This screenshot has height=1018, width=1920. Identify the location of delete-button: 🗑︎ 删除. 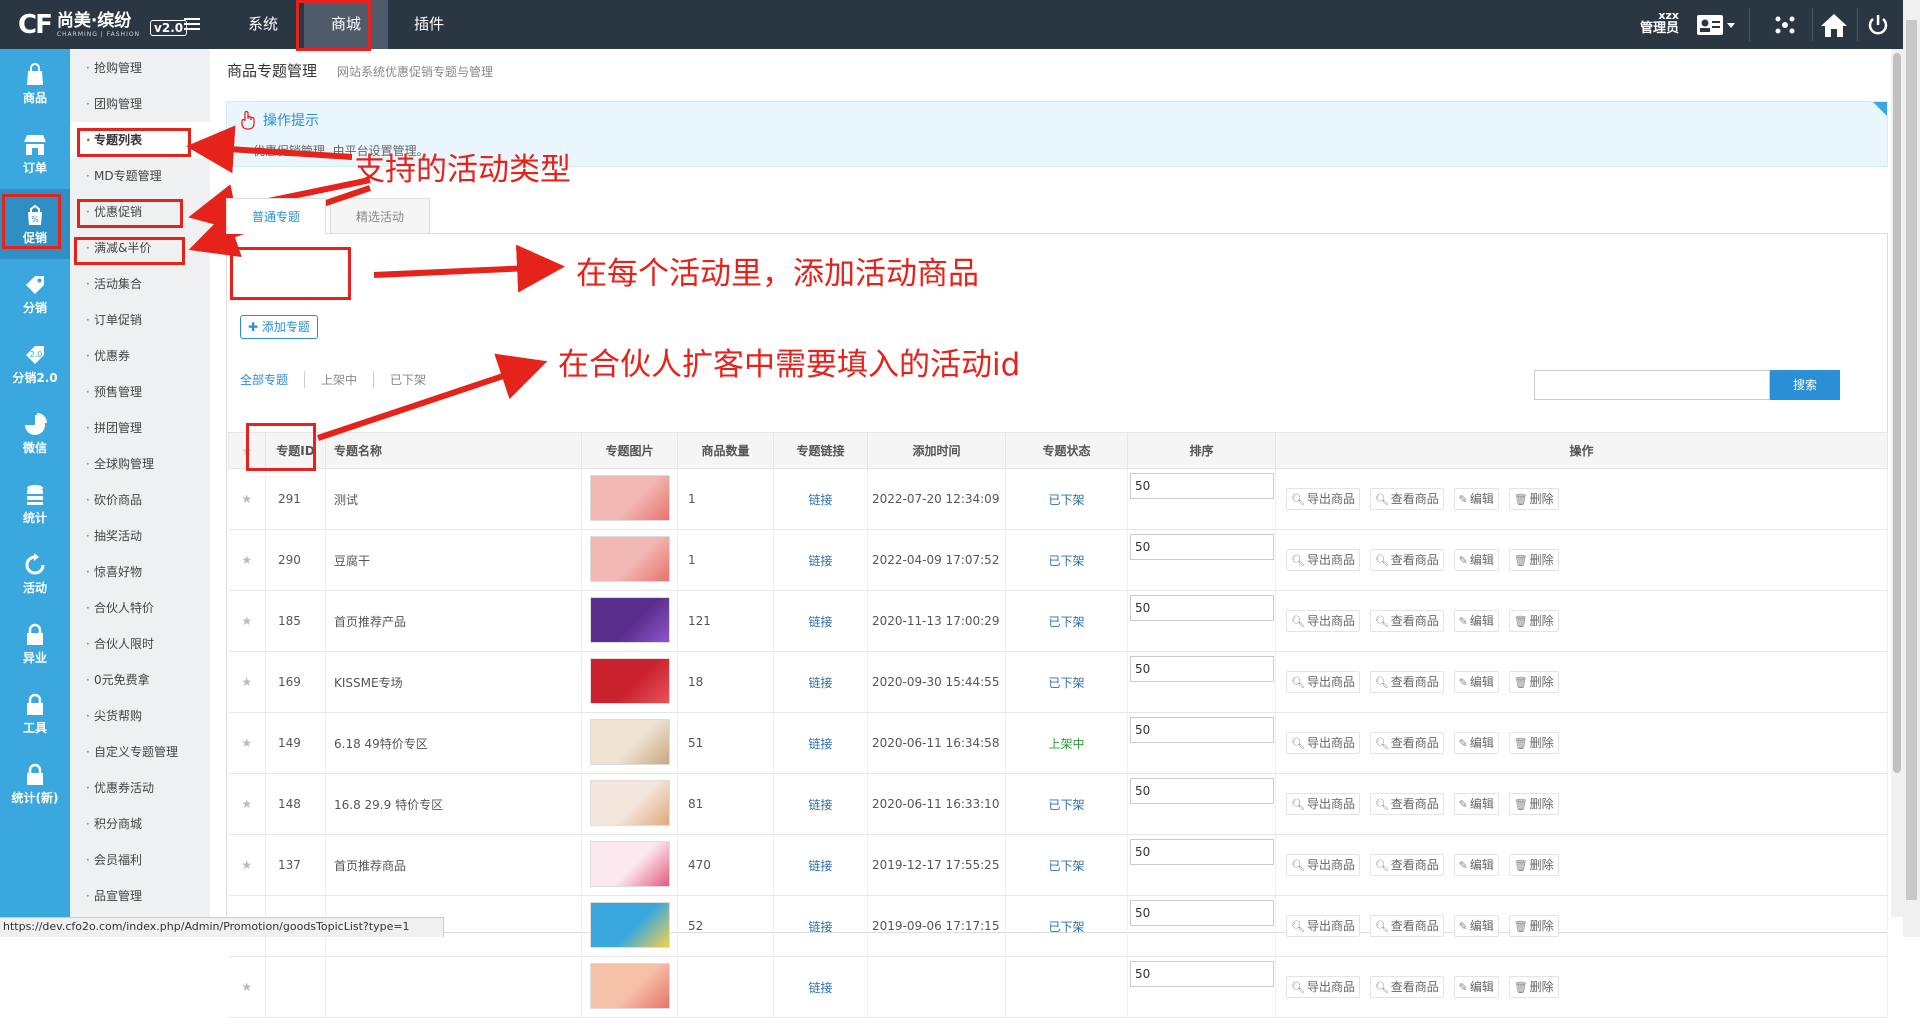
(1533, 987).